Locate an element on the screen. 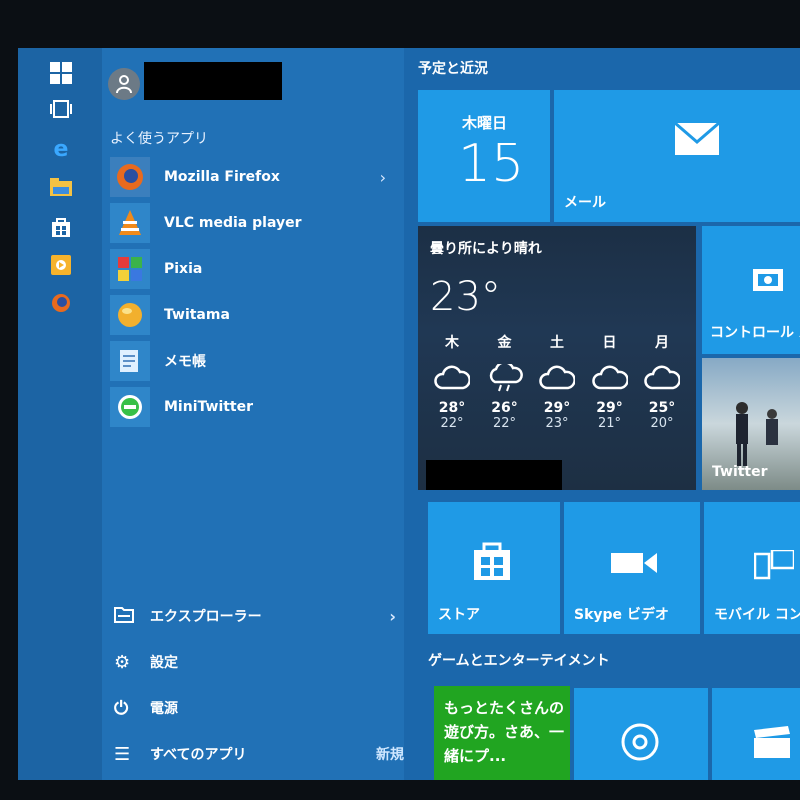 This screenshot has height=800, width=800. most-used-title: よく使うアプリ is located at coordinates (159, 139).